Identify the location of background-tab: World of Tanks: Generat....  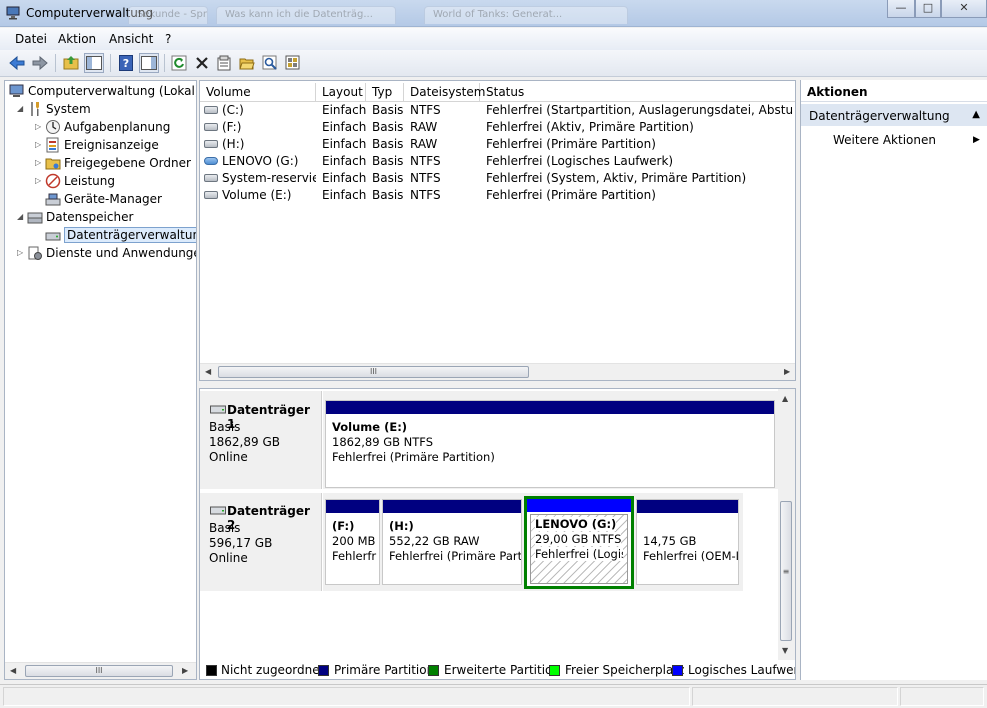
(526, 15).